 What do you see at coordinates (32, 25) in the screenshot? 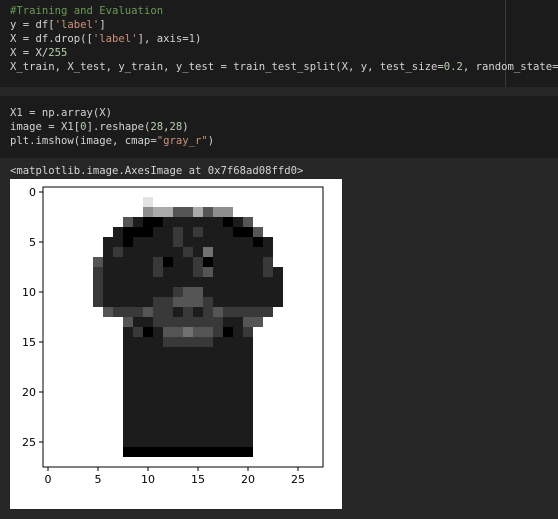
I see `code-token: y = df[` at bounding box center [32, 25].